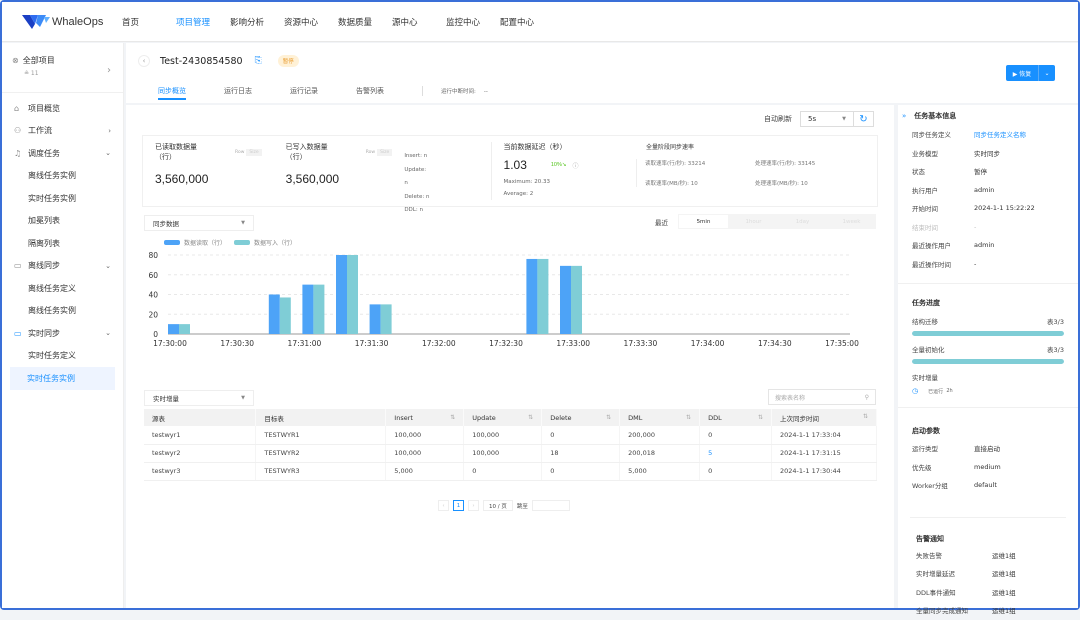 The image size is (1080, 620). Describe the element at coordinates (473, 22) in the screenshot. I see `nav-item-6: 监控中心` at that location.